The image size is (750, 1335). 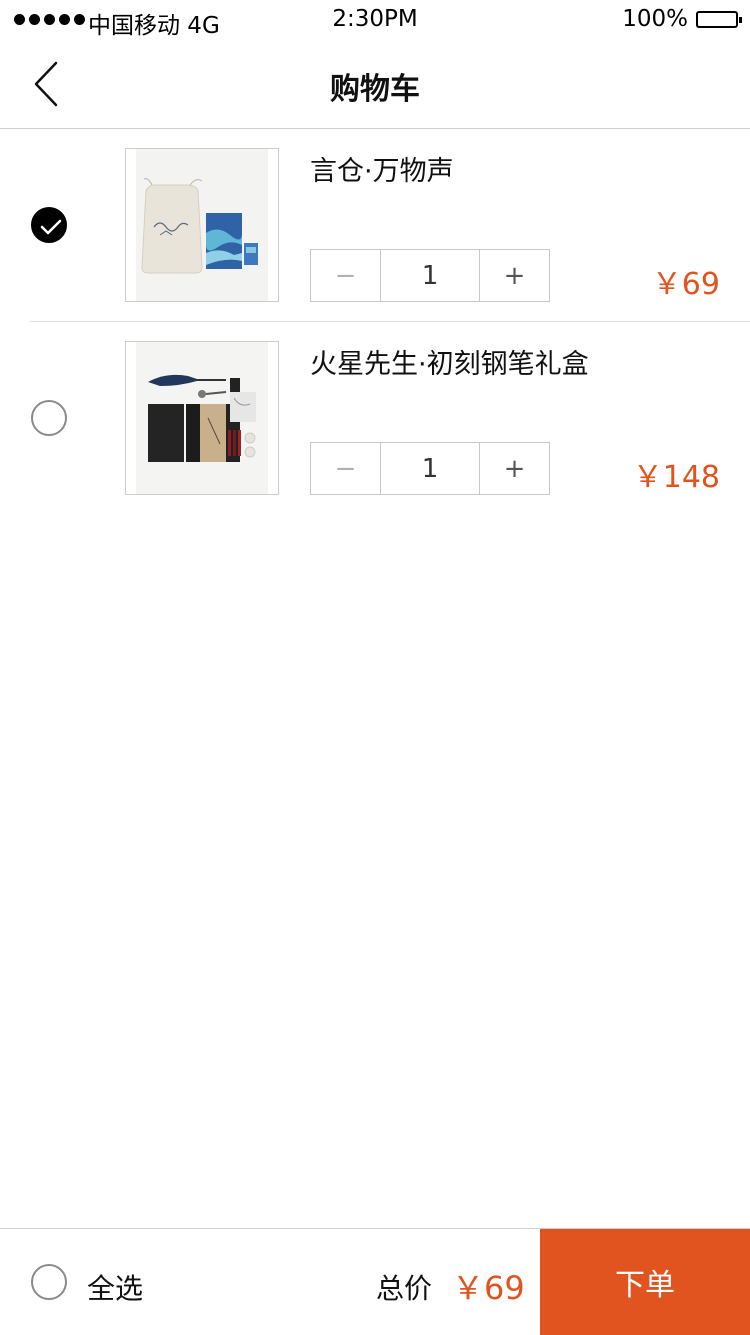 I want to click on total-label: 总价, so click(x=404, y=1288).